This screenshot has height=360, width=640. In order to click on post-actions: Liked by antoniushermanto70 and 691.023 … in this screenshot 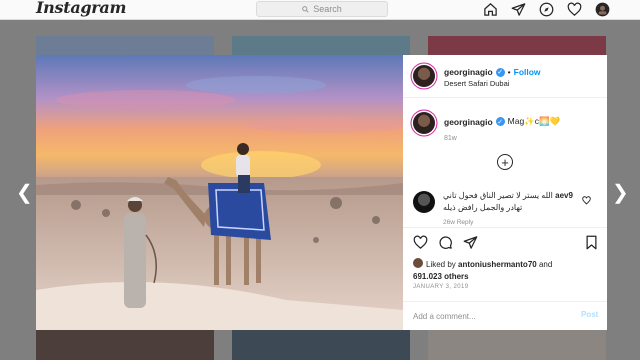, I will do `click(505, 278)`.